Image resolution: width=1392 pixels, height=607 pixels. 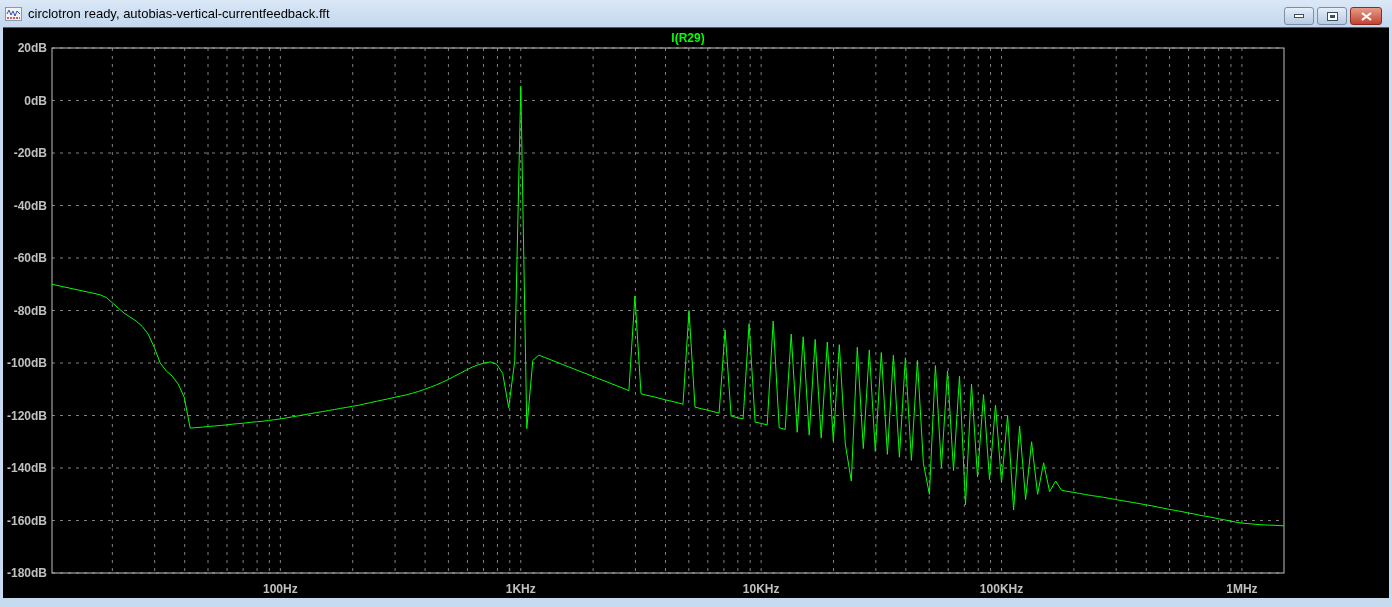 What do you see at coordinates (27, 415) in the screenshot?
I see `axis-label: -120dB` at bounding box center [27, 415].